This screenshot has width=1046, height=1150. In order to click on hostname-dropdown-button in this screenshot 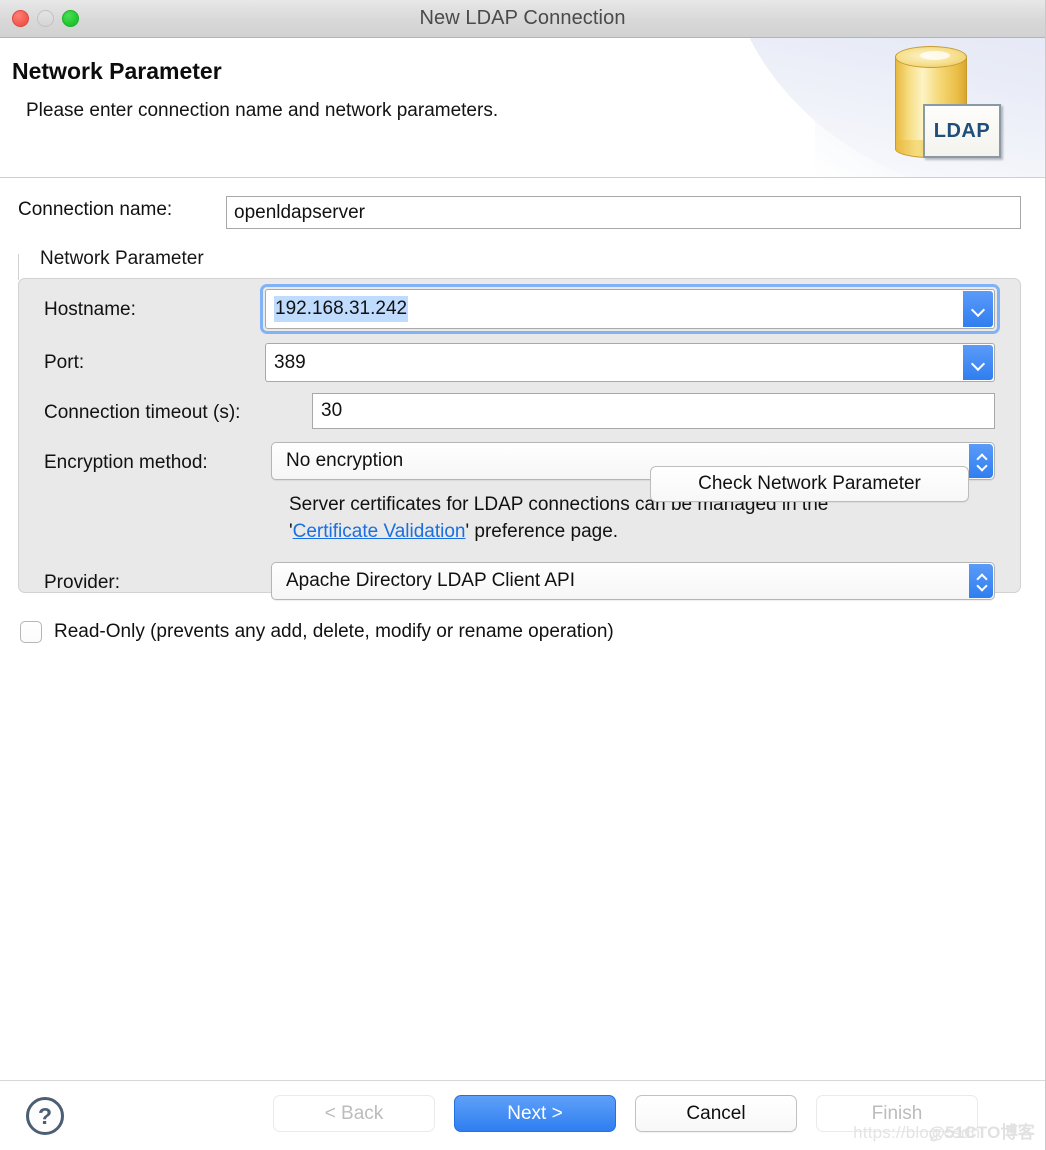, I will do `click(978, 309)`.